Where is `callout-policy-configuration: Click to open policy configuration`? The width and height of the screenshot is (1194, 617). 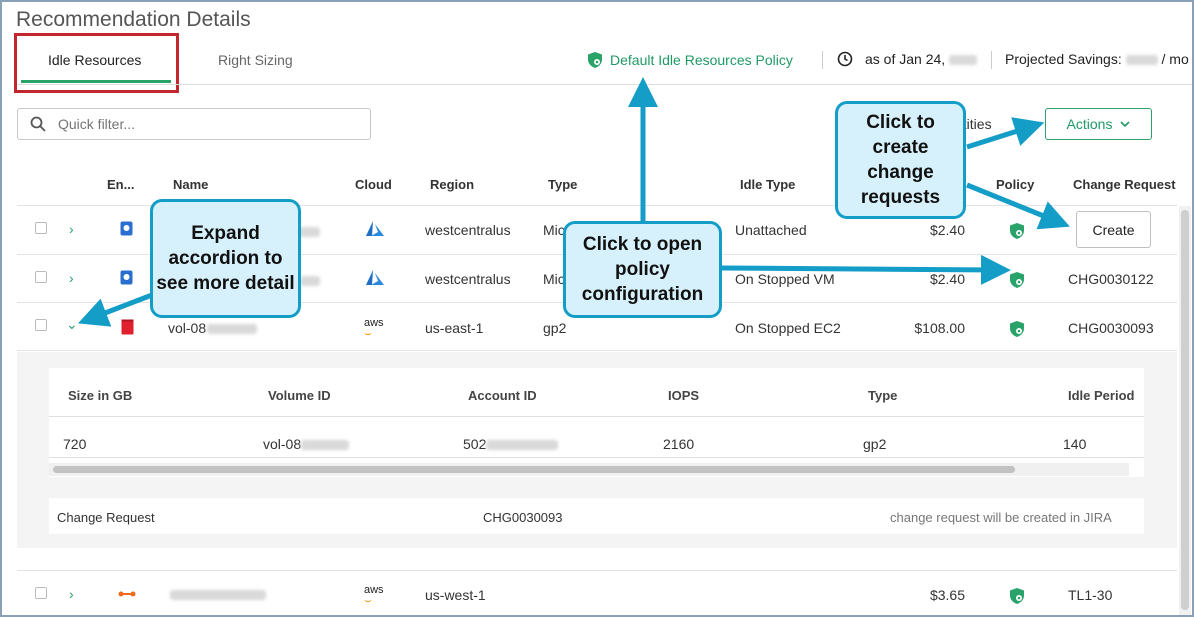 callout-policy-configuration: Click to open policy configuration is located at coordinates (642, 269).